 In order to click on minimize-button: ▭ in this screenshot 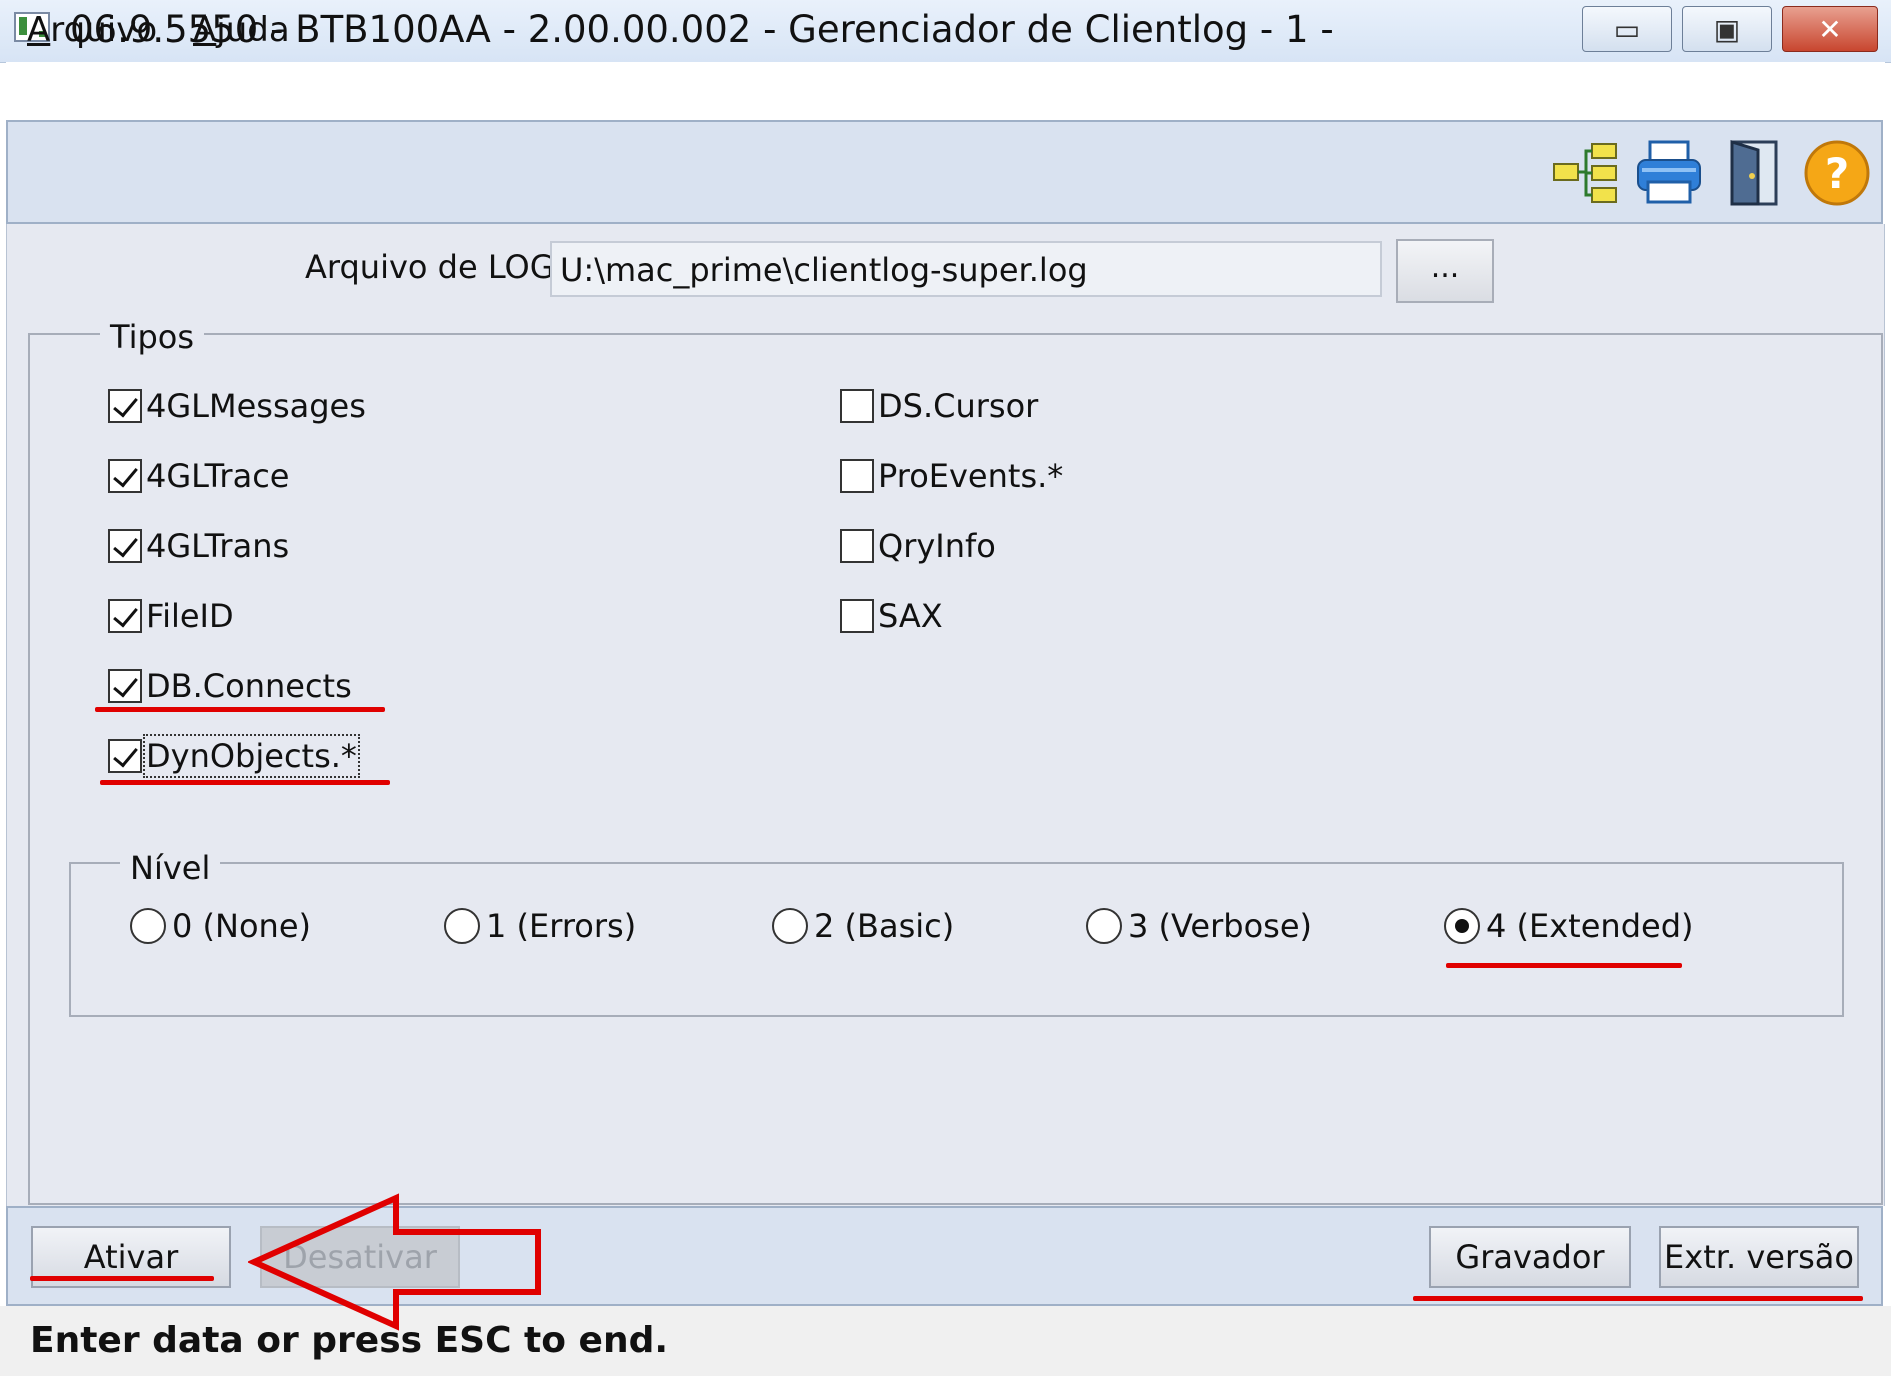, I will do `click(1627, 29)`.